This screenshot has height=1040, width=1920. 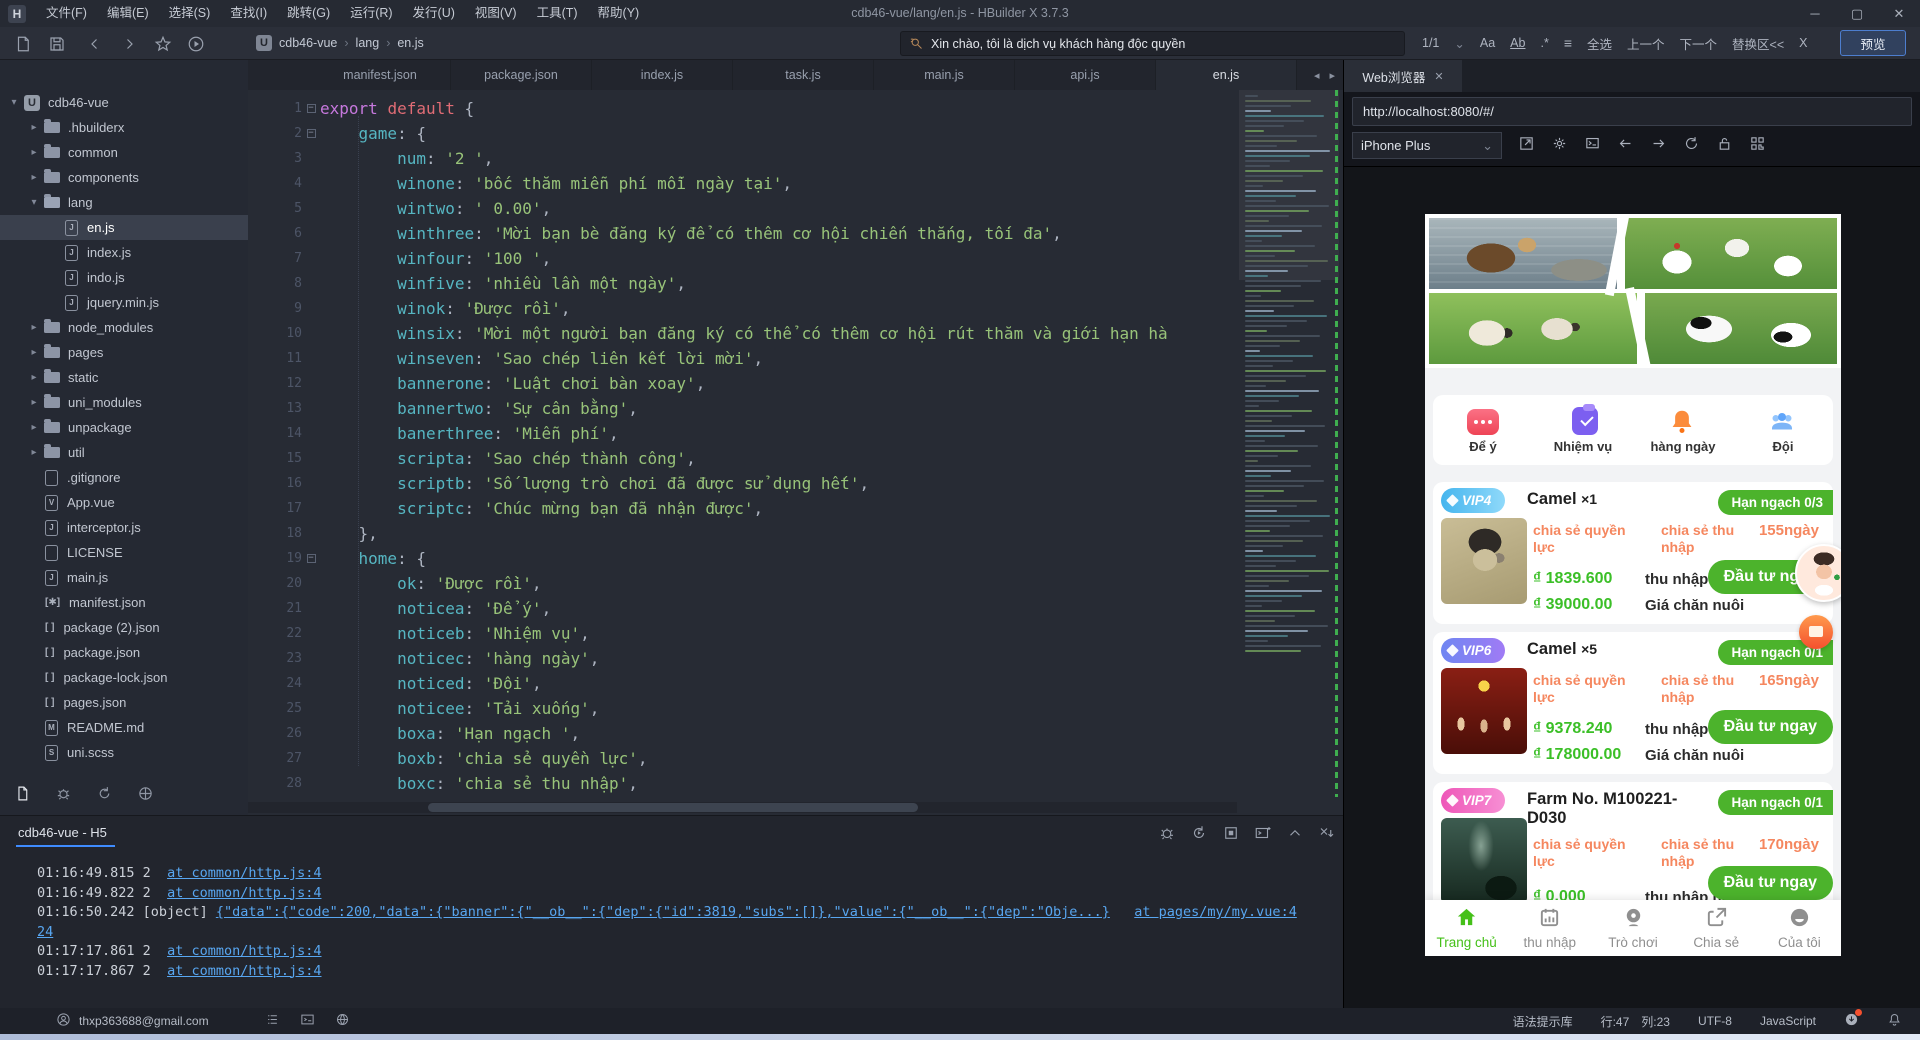 What do you see at coordinates (1263, 835) in the screenshot?
I see `new-terminal-icon` at bounding box center [1263, 835].